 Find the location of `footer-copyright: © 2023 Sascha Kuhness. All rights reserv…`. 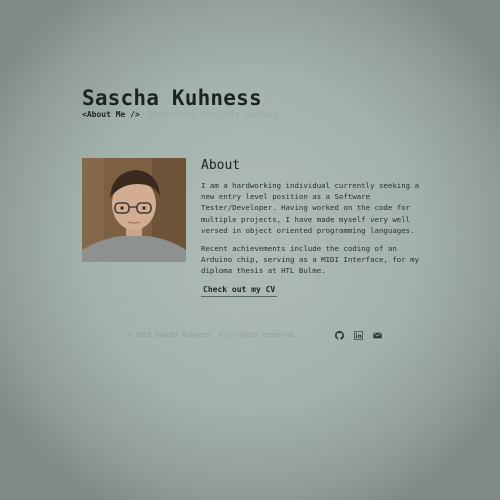

footer-copyright: © 2023 Sascha Kuhness. All rights reserv… is located at coordinates (212, 335).